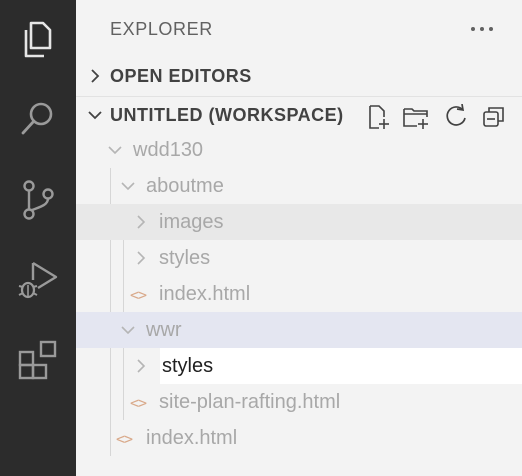 The width and height of the screenshot is (522, 476). What do you see at coordinates (38, 238) in the screenshot?
I see `activity-bar` at bounding box center [38, 238].